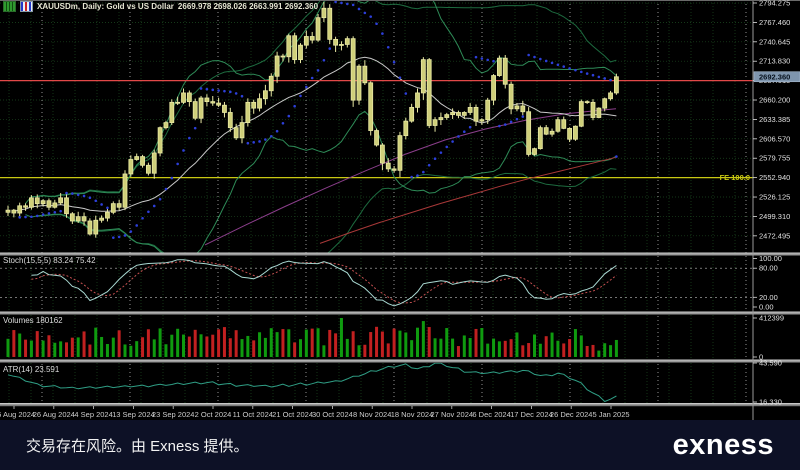 The height and width of the screenshot is (470, 800). What do you see at coordinates (571, 414) in the screenshot?
I see `svg-text: 26 Dec 2024` at bounding box center [571, 414].